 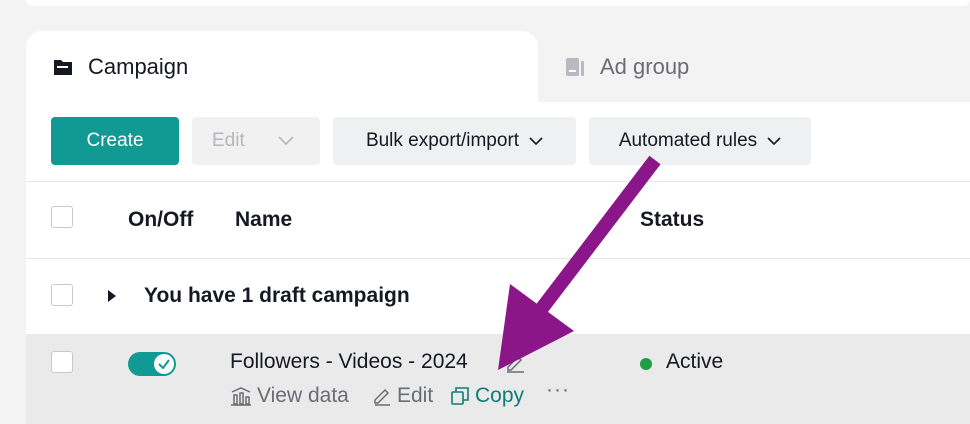 What do you see at coordinates (695, 361) in the screenshot?
I see `status-text: Active` at bounding box center [695, 361].